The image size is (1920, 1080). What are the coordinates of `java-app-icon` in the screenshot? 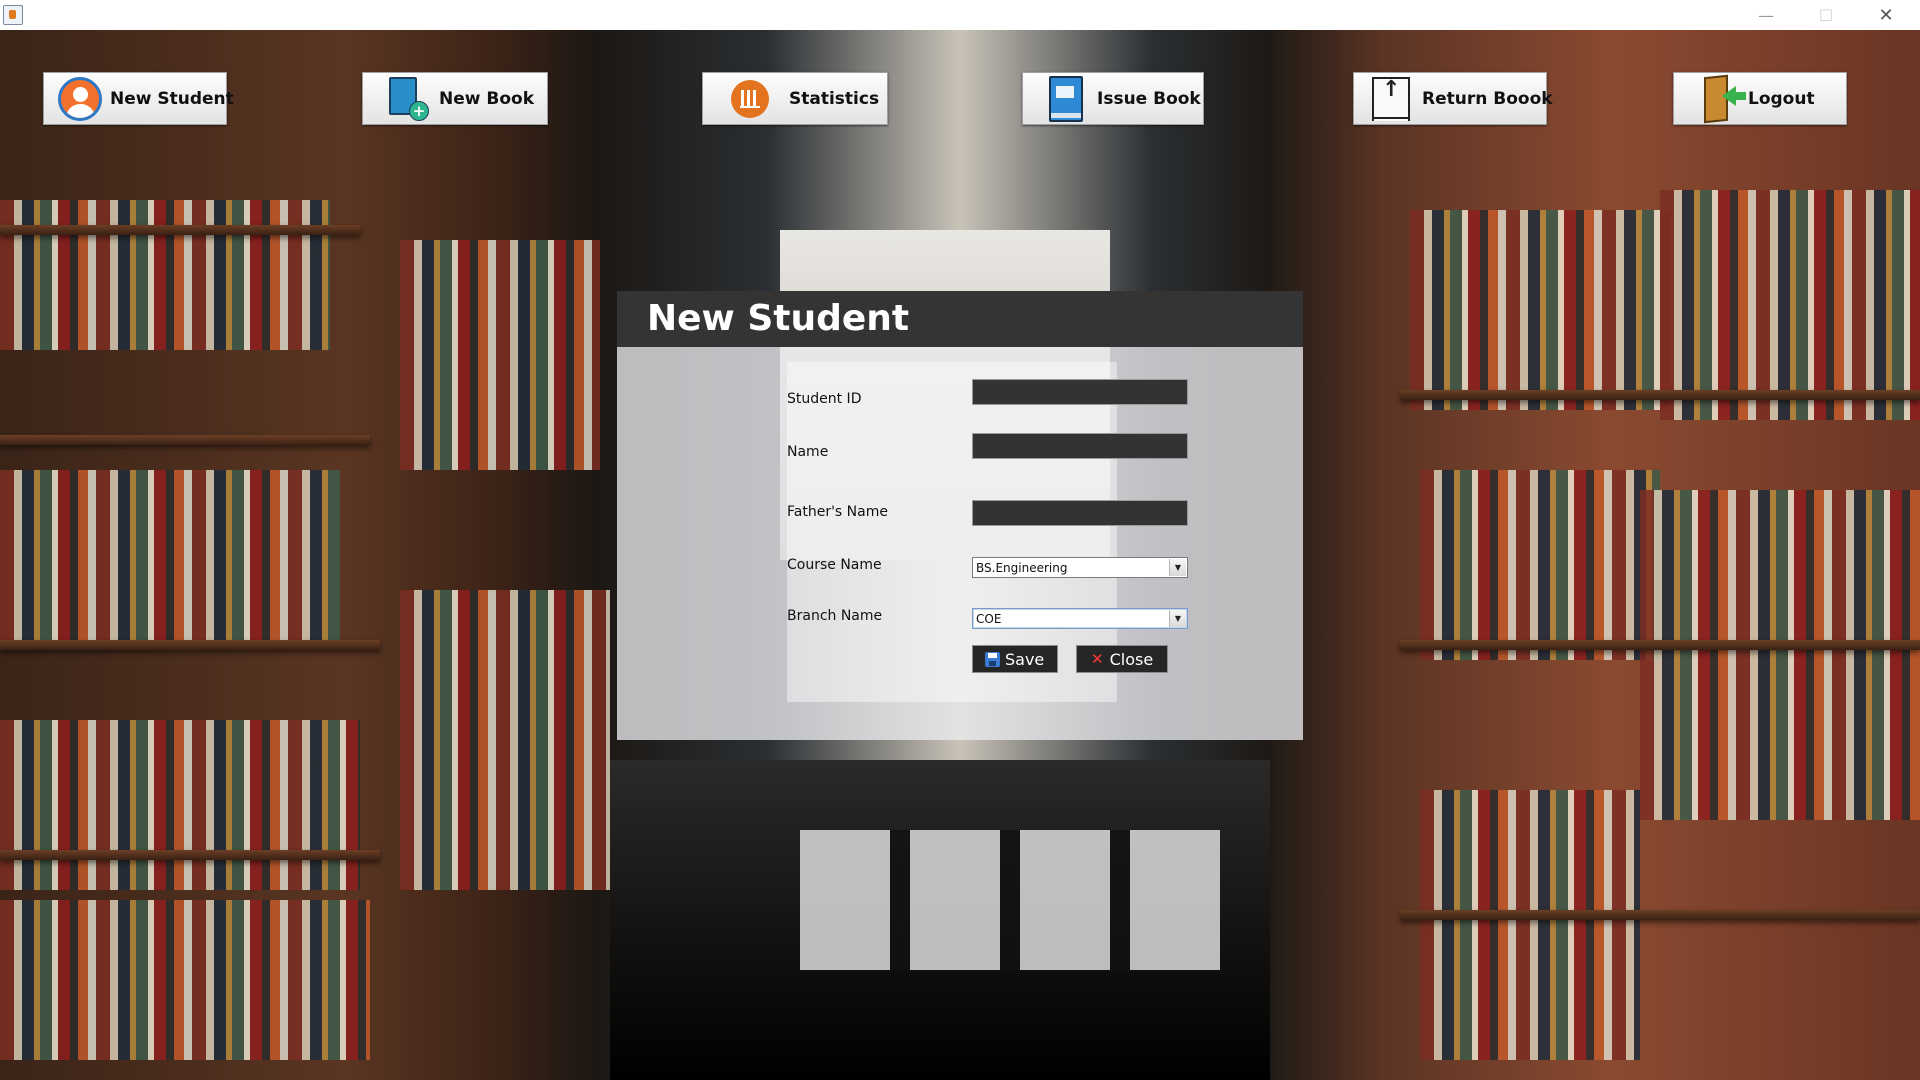 It's located at (13, 15).